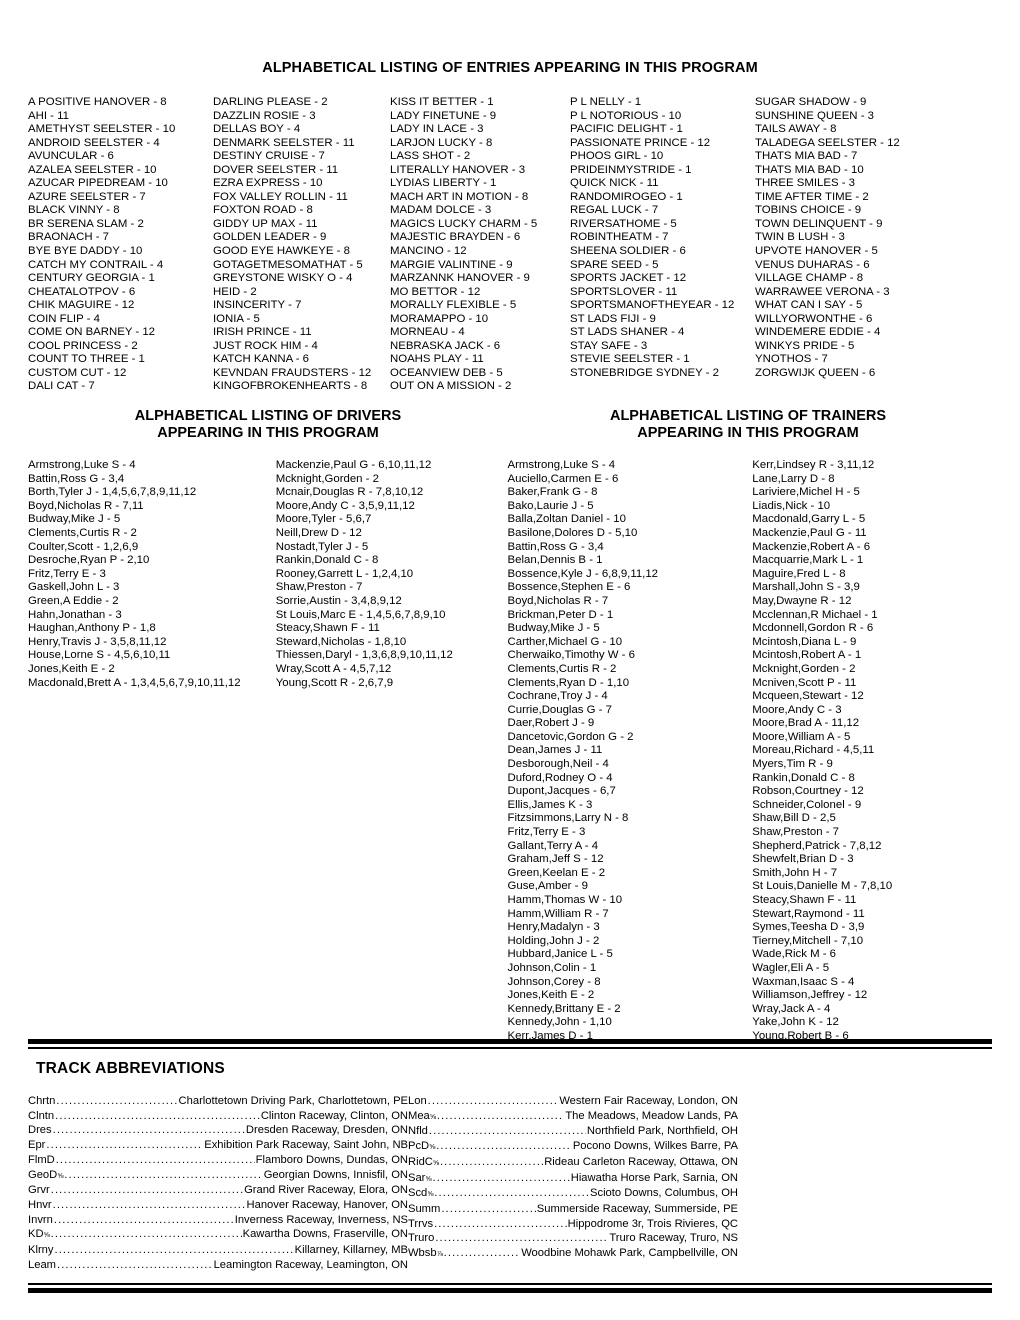 Image resolution: width=1020 pixels, height=1320 pixels. What do you see at coordinates (351, 1250) in the screenshot?
I see `track-name: Killarney, Killarney, MB` at bounding box center [351, 1250].